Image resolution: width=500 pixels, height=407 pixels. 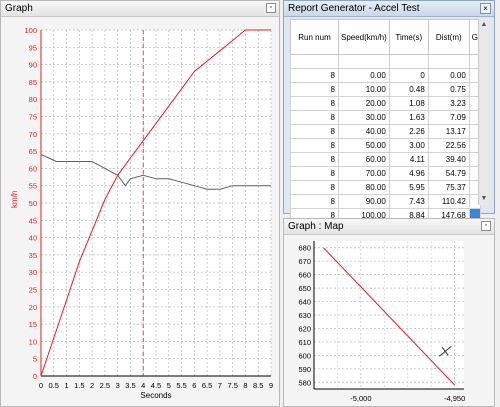 I want to click on x-tick-label: 2, so click(x=92, y=385).